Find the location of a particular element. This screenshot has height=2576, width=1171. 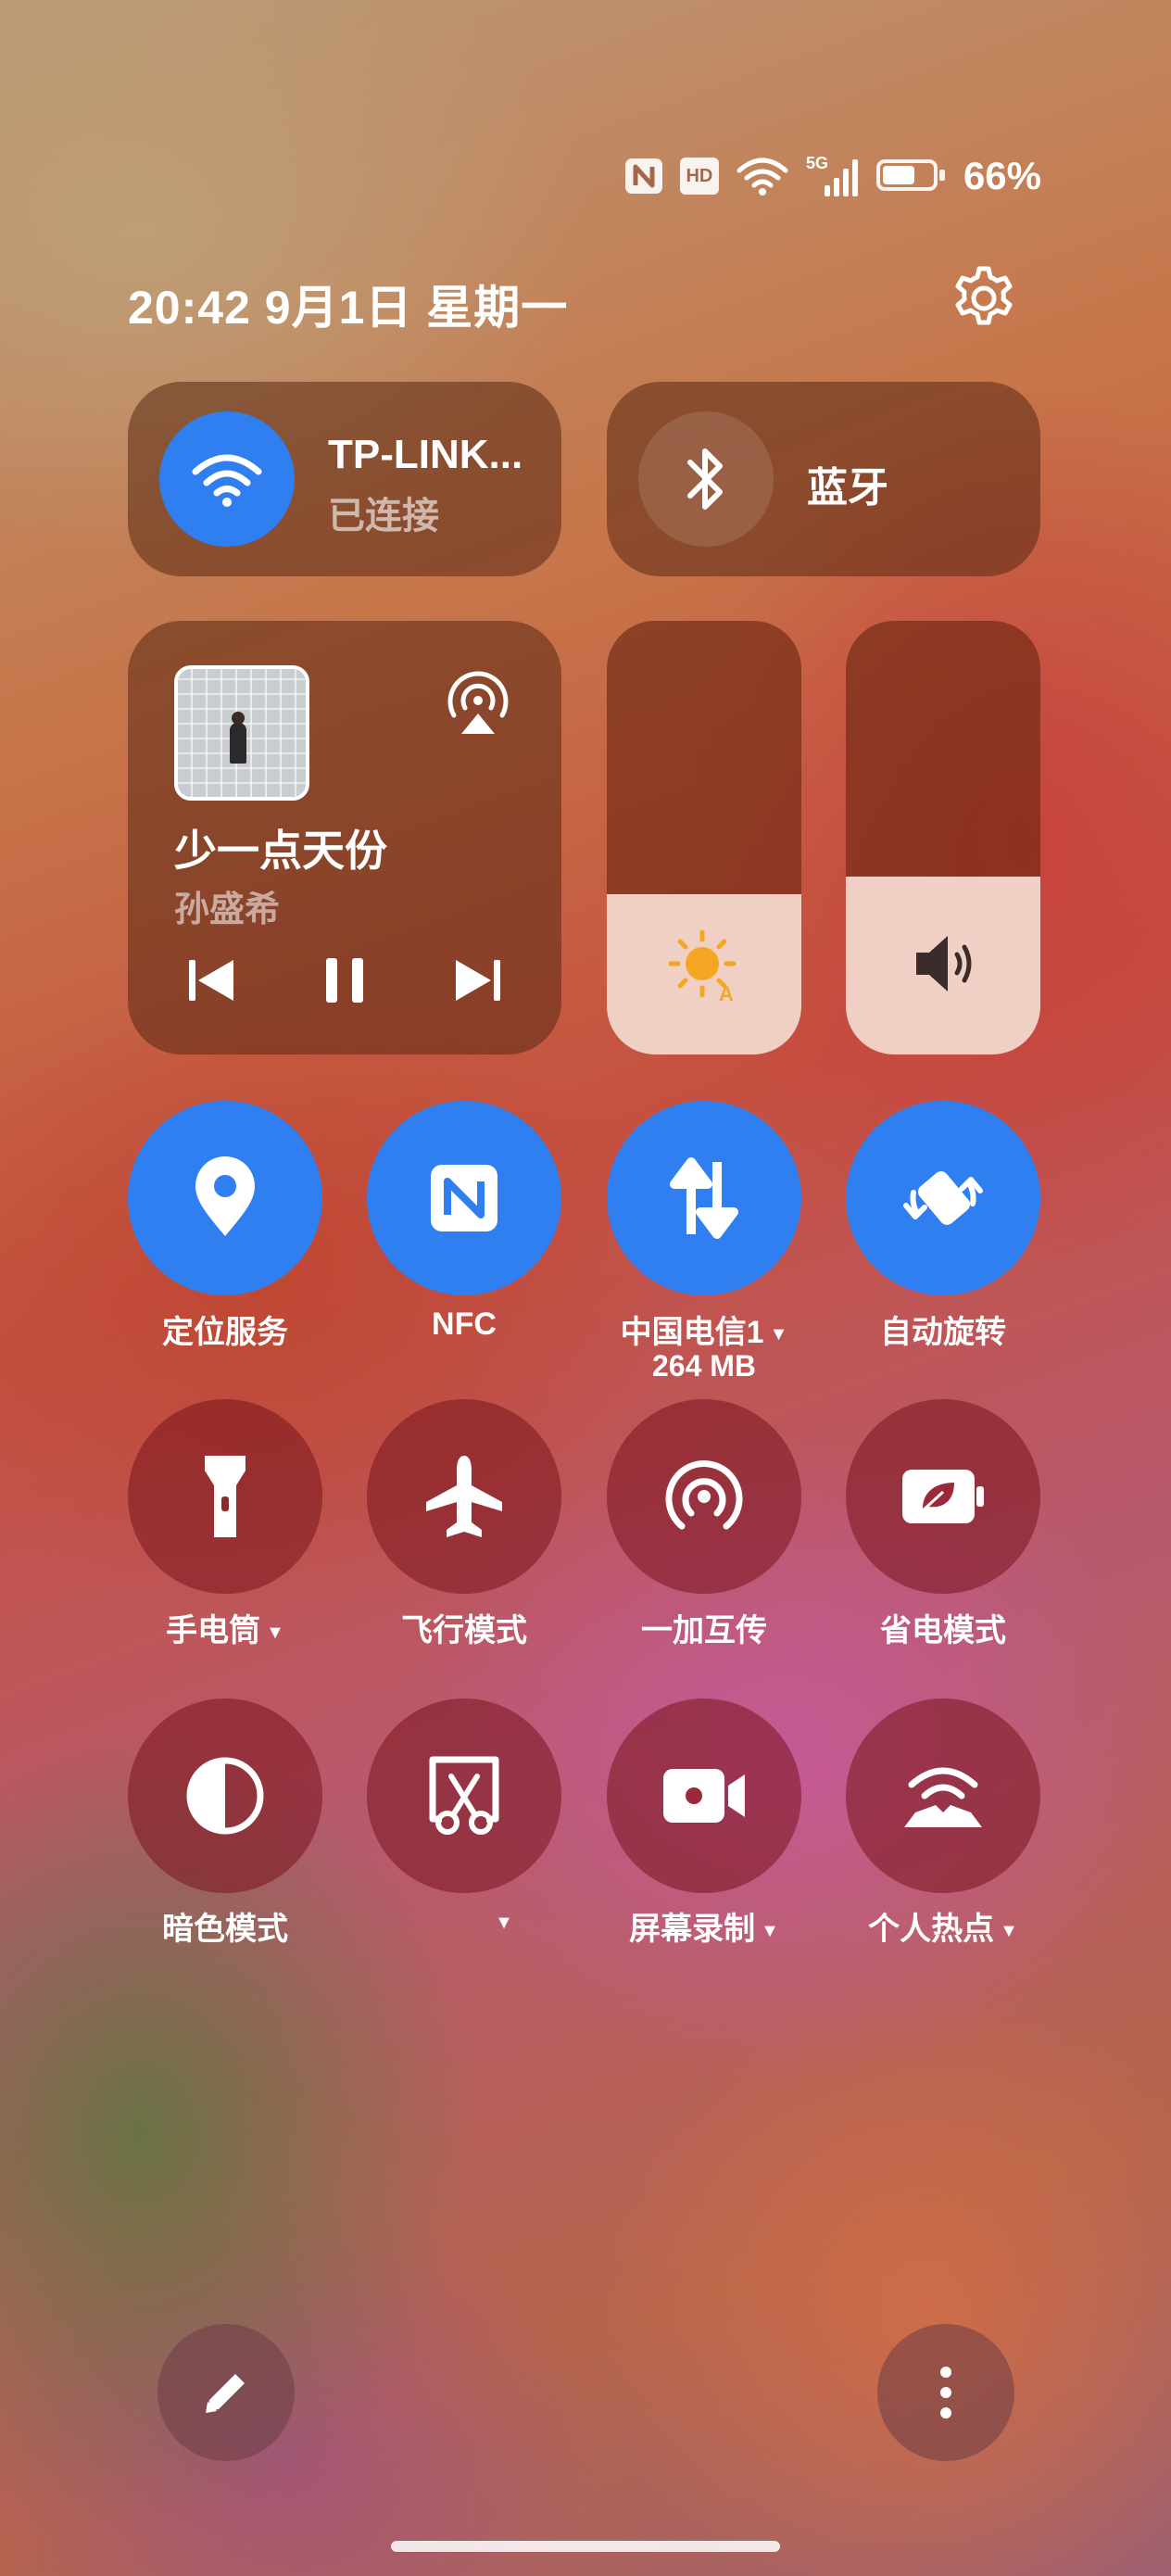

screenshot-icon is located at coordinates (464, 1795).